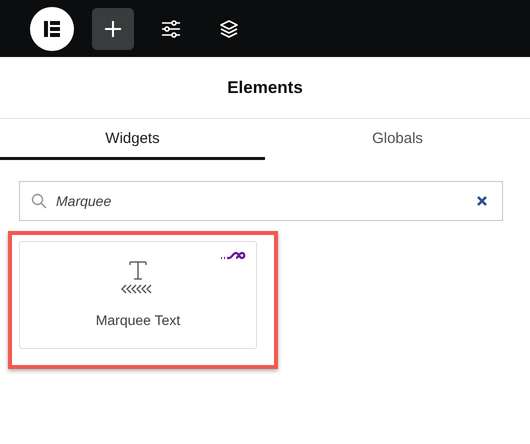 This screenshot has width=530, height=444. I want to click on layers-icon, so click(229, 28).